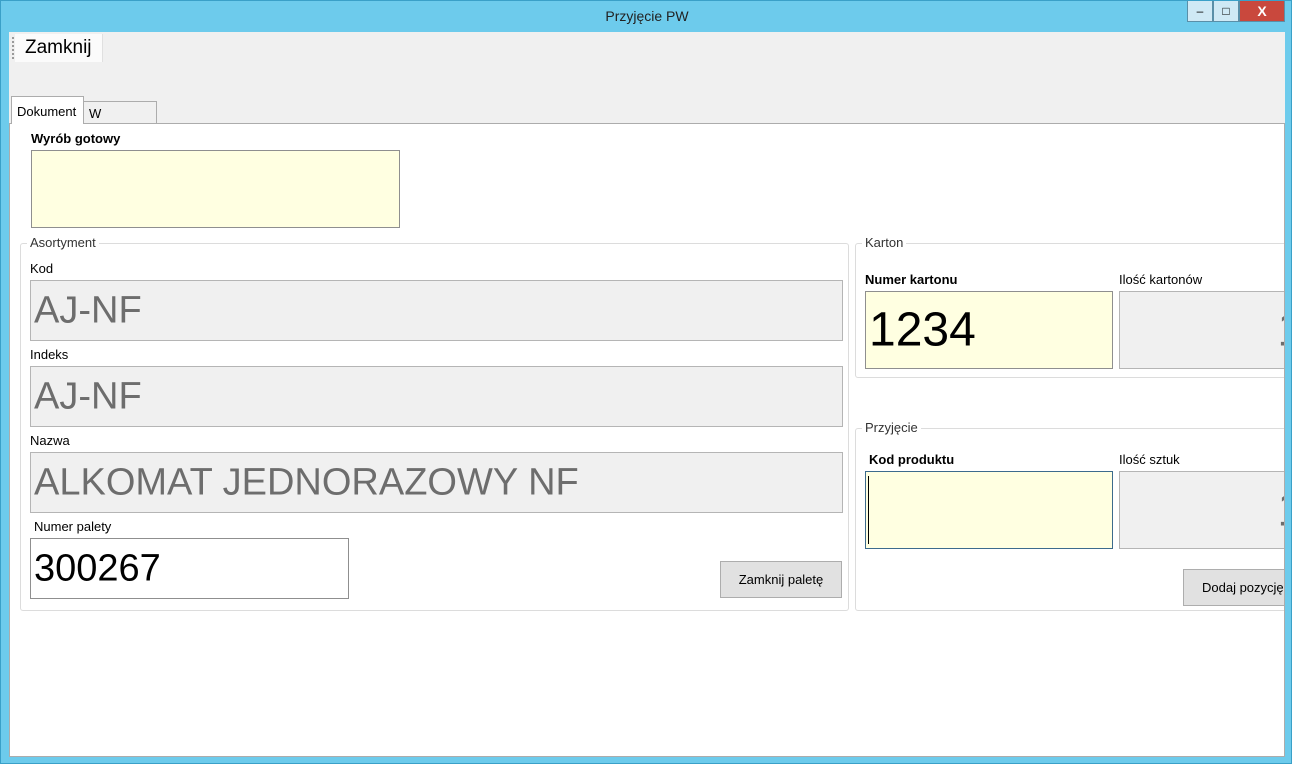 This screenshot has width=1292, height=764. Describe the element at coordinates (49, 354) in the screenshot. I see `index-label: Indeks` at that location.